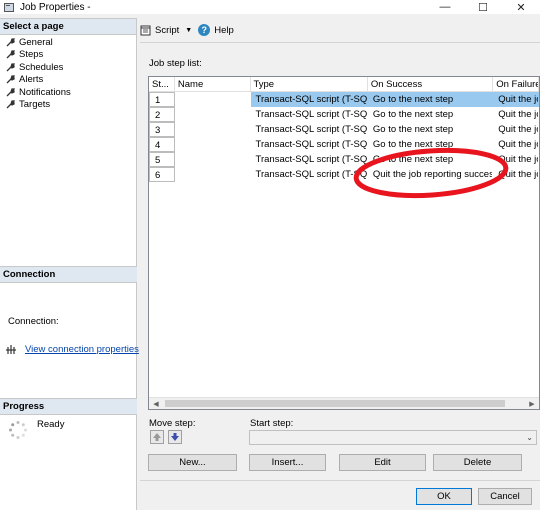 The height and width of the screenshot is (510, 540). I want to click on on-success-cell: Quit the job reporting success, so click(433, 174).